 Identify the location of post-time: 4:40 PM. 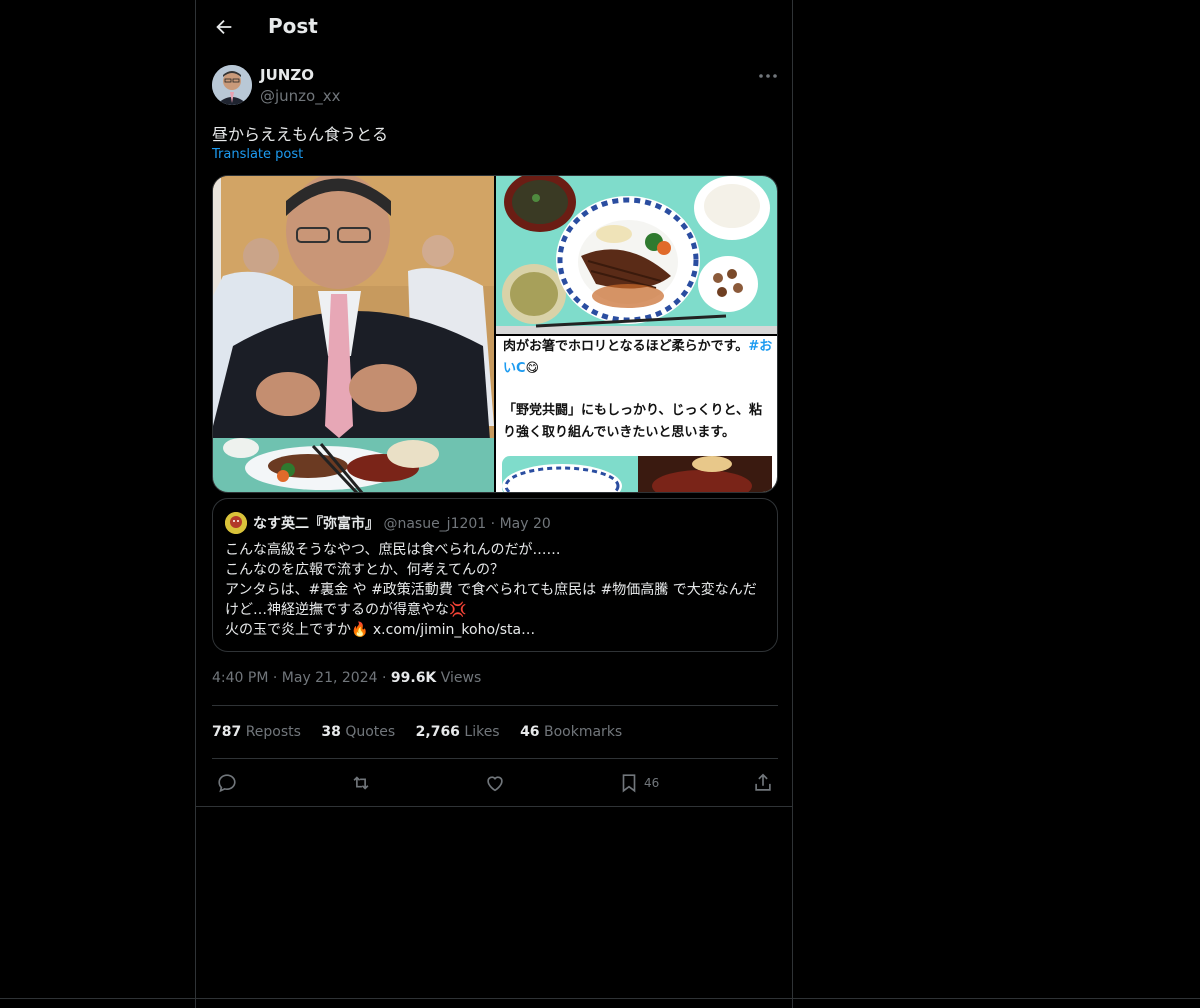
(240, 678).